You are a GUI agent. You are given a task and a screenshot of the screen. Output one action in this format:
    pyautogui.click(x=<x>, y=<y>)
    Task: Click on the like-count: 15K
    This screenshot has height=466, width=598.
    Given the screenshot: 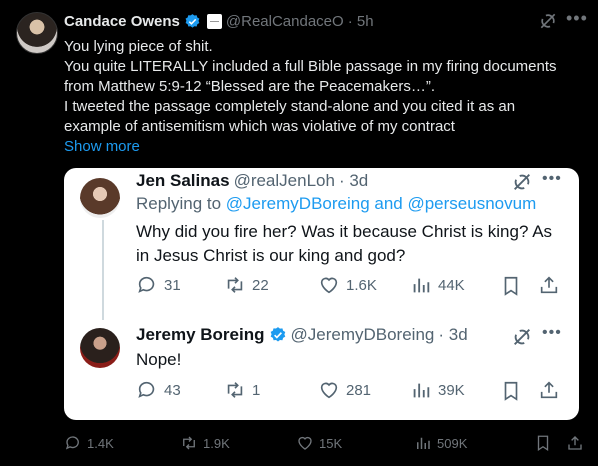 What is the action you would take?
    pyautogui.click(x=331, y=443)
    